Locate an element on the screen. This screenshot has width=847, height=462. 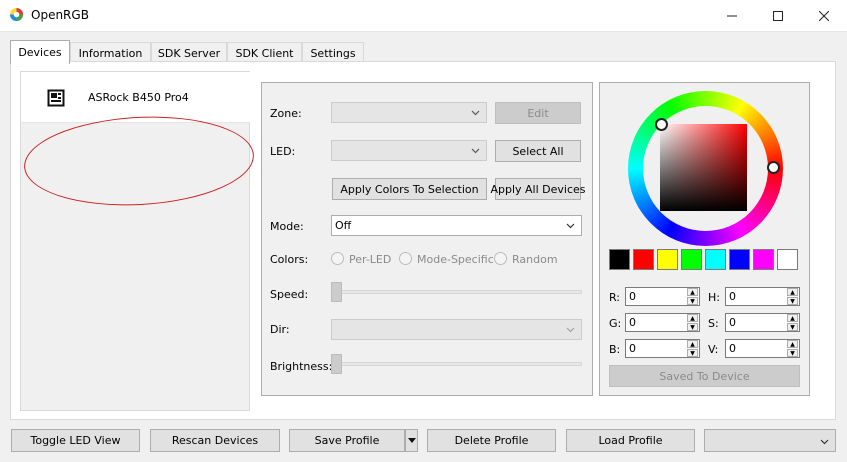
select-all-button: Select All is located at coordinates (538, 151).